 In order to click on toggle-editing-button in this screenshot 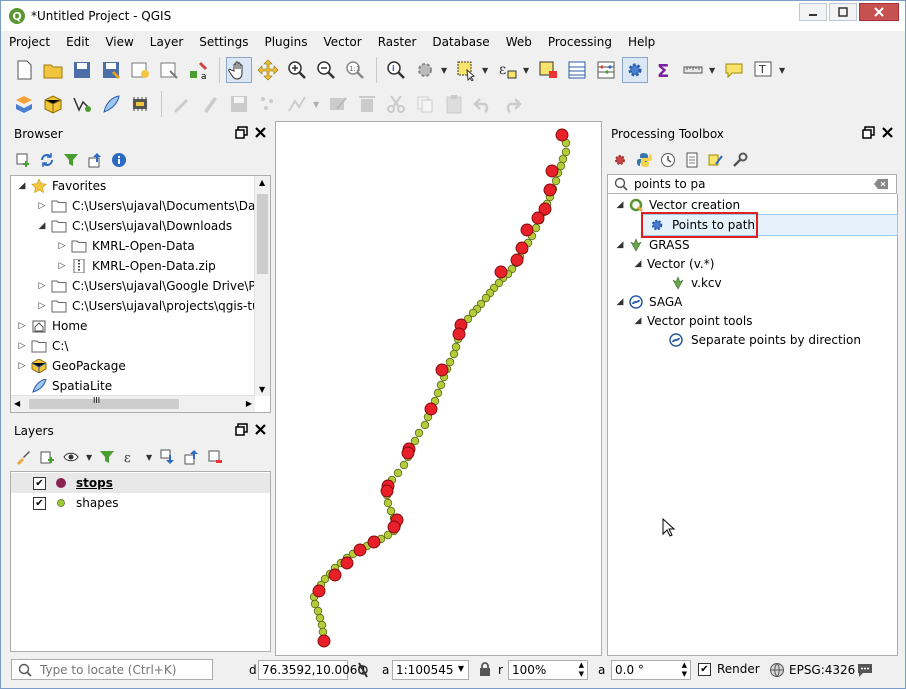, I will do `click(210, 104)`.